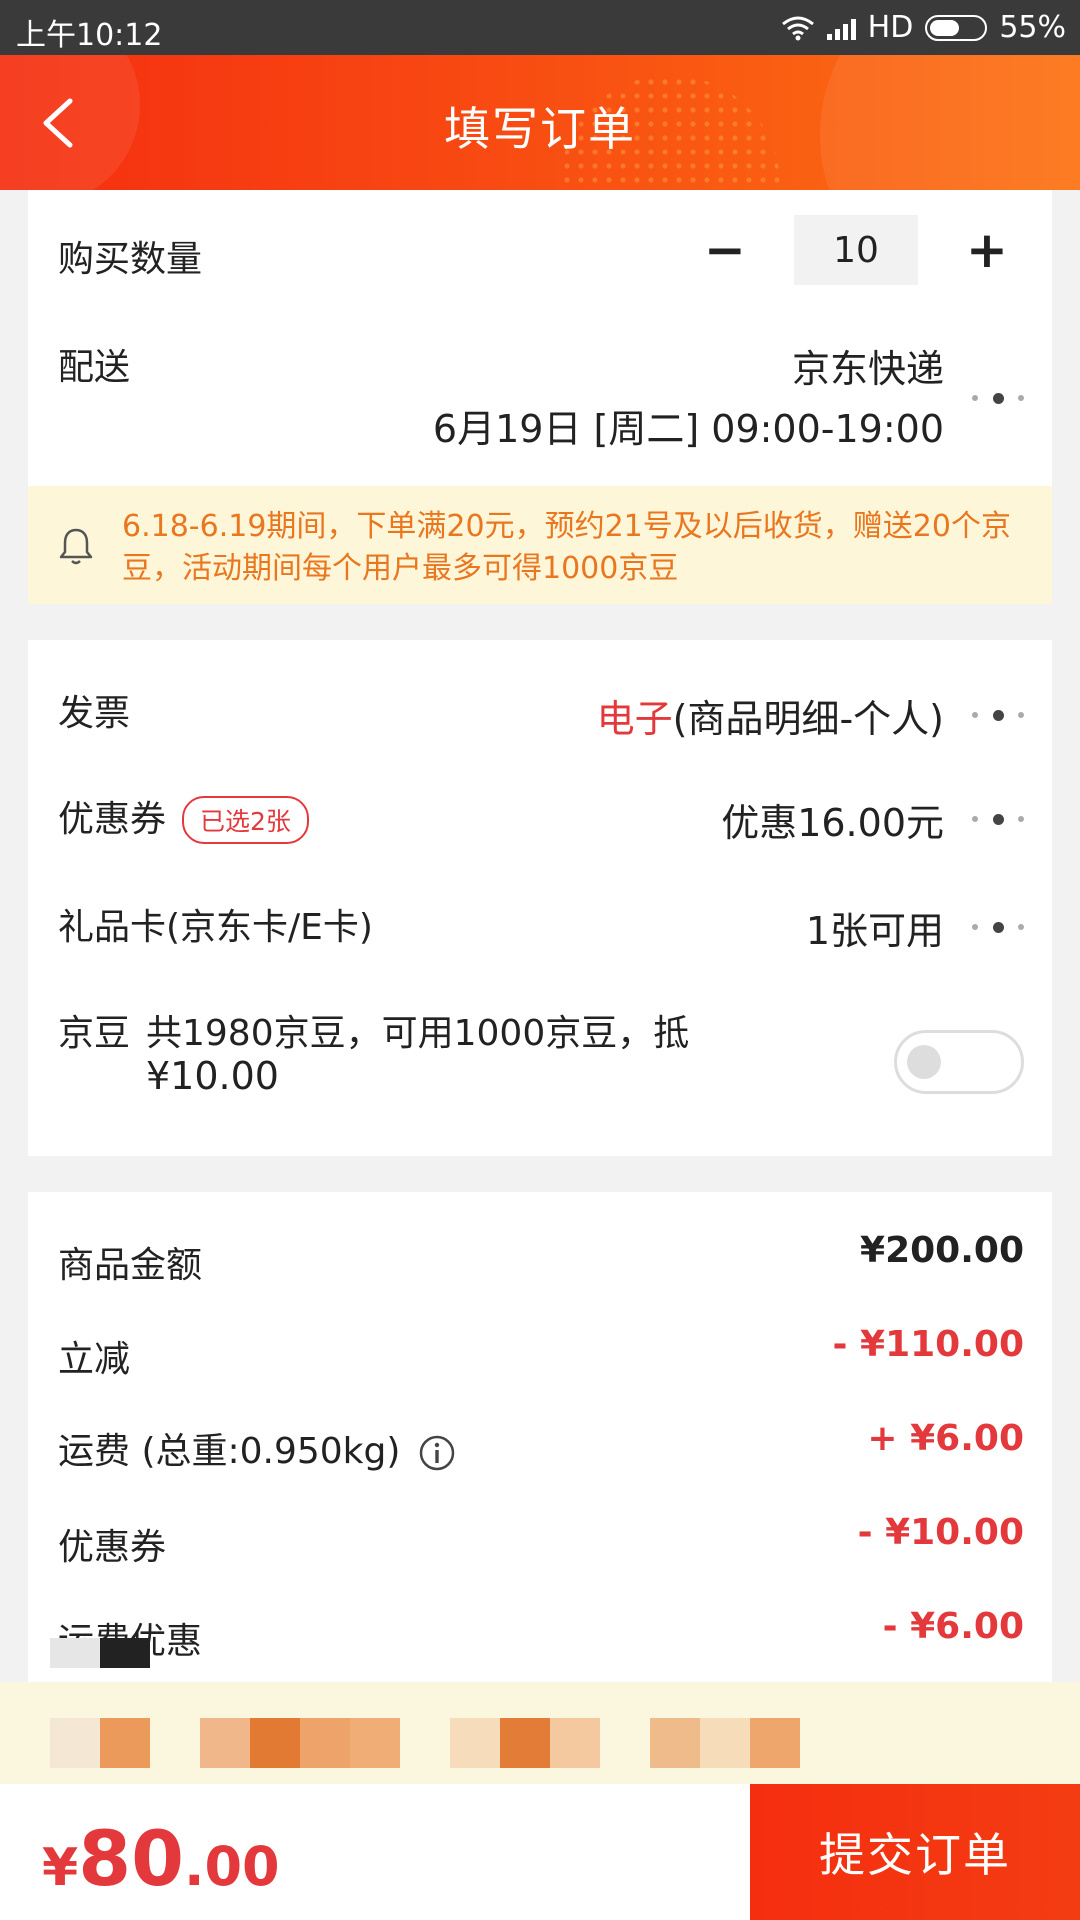  Describe the element at coordinates (959, 1062) in the screenshot. I see `jingdou-toggle` at that location.